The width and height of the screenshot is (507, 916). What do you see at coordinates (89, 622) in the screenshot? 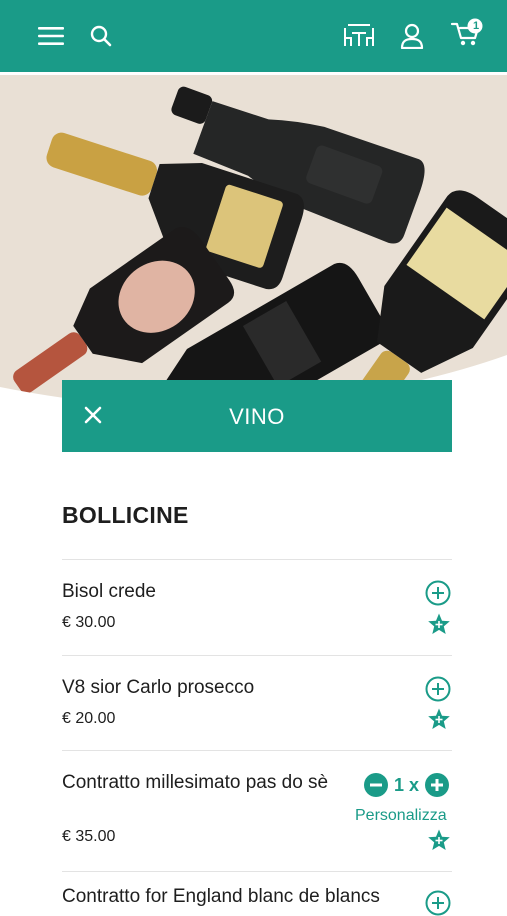
I see `item-price: € 30.00` at bounding box center [89, 622].